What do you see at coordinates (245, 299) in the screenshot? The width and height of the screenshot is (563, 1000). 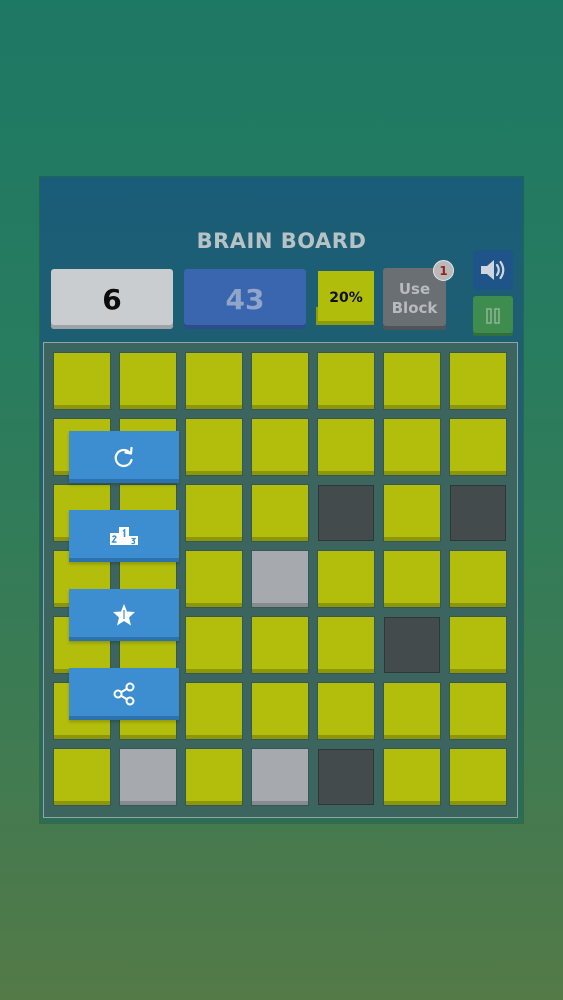 I see `points-display: 43` at bounding box center [245, 299].